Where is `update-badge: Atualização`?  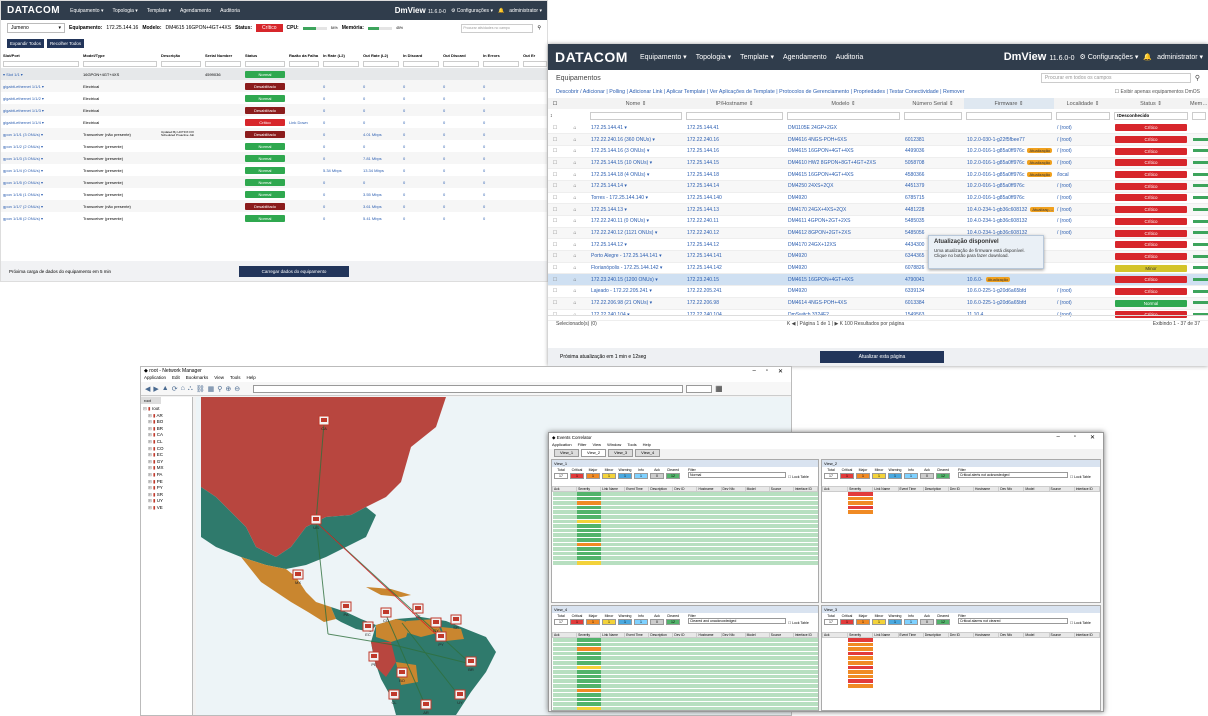
update-badge: Atualização is located at coordinates (1040, 151).